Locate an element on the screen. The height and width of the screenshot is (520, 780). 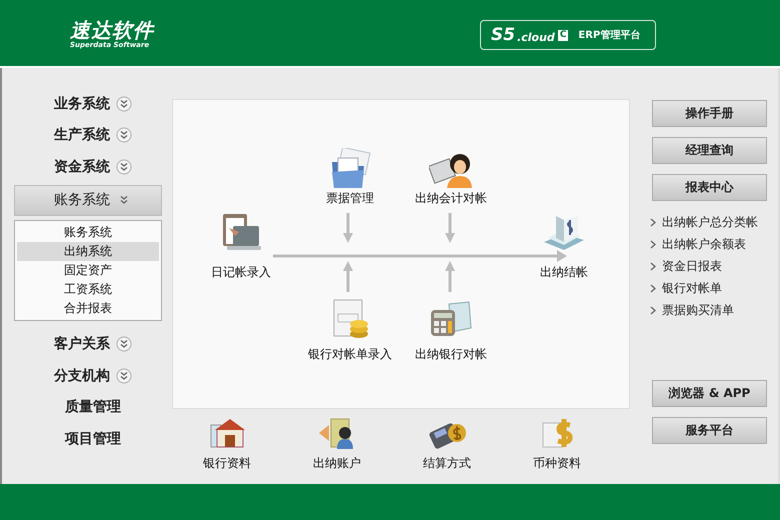
side-button: 报表中心 is located at coordinates (709, 187).